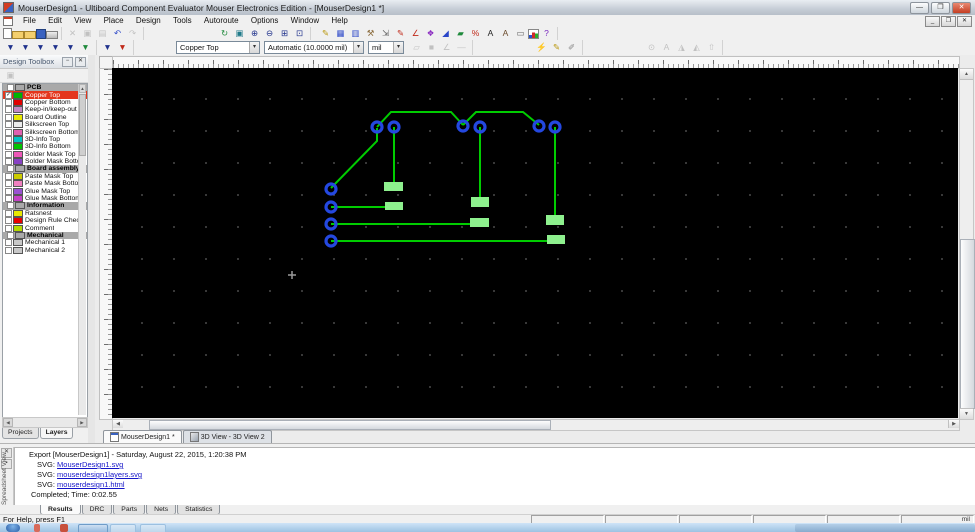  What do you see at coordinates (18, 35) in the screenshot?
I see `open-icon` at bounding box center [18, 35].